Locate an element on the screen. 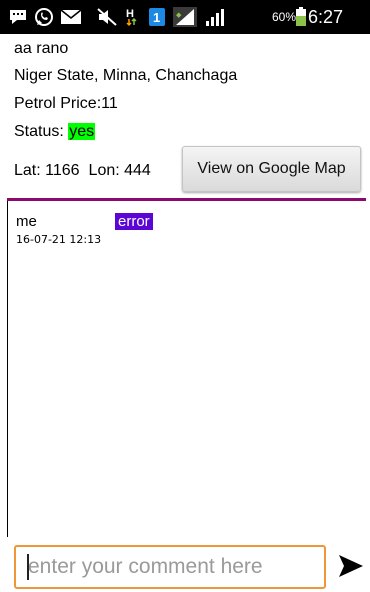 Image resolution: width=370 pixels, height=592 pixels. battery-percent-text: 60% is located at coordinates (284, 17).